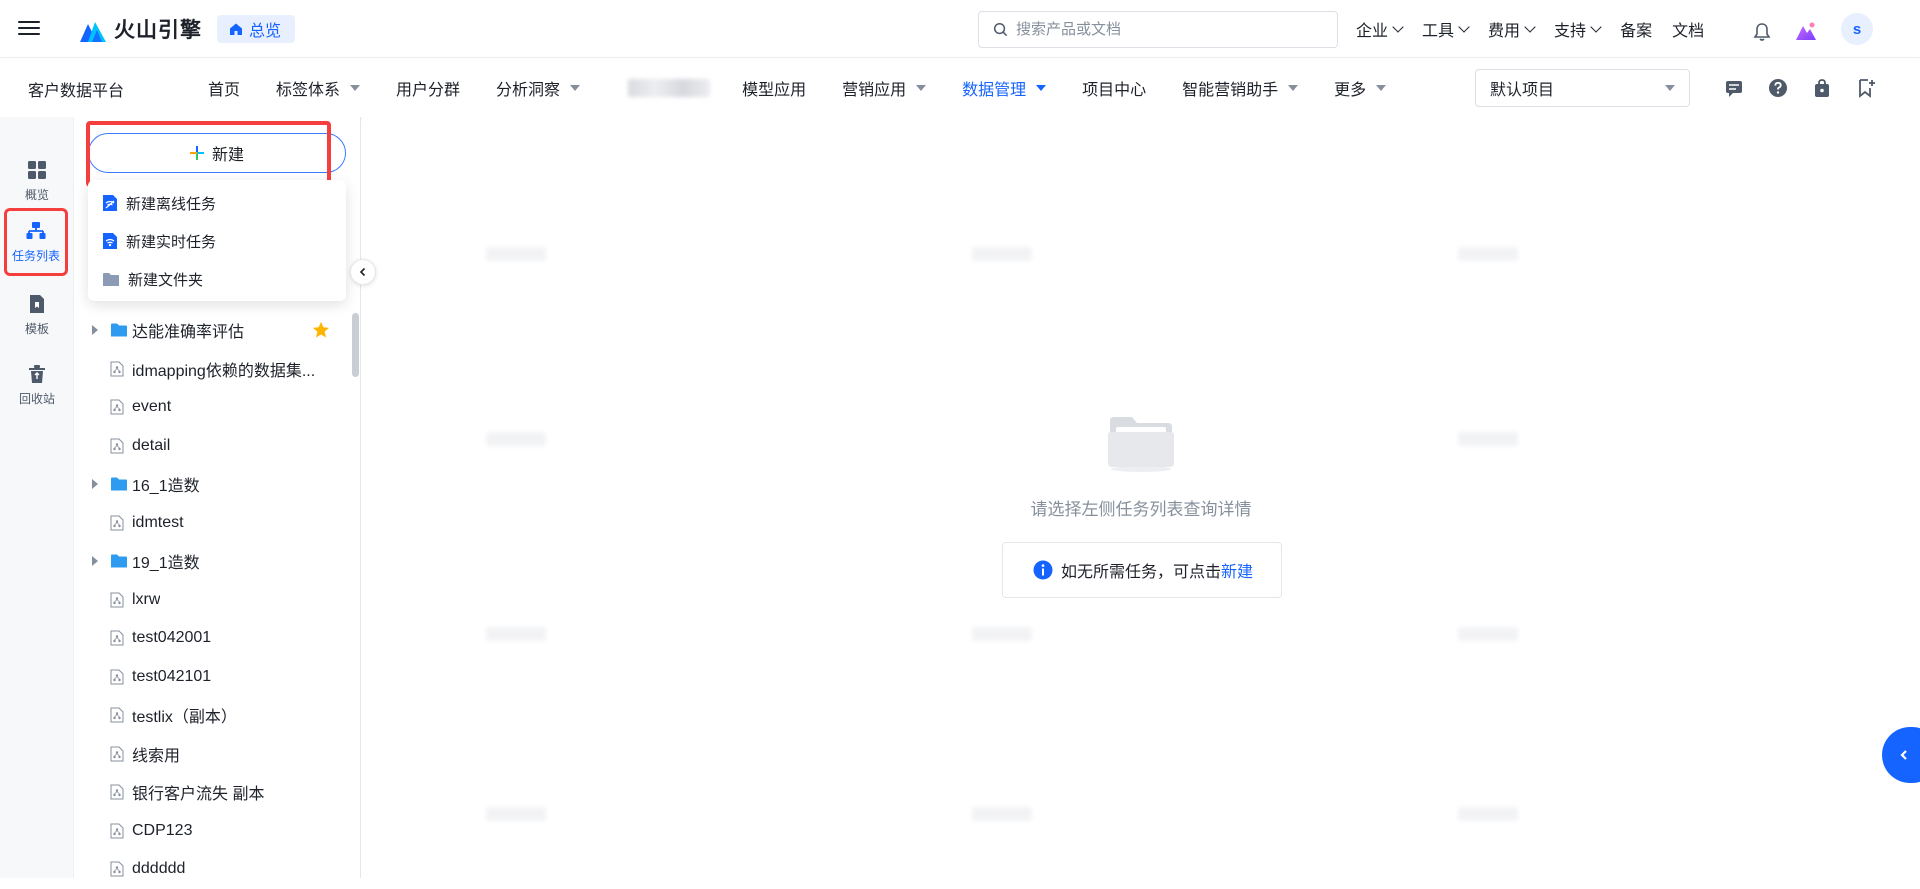 The width and height of the screenshot is (1920, 889). I want to click on tree-folder: 达能准确率评估, so click(212, 330).